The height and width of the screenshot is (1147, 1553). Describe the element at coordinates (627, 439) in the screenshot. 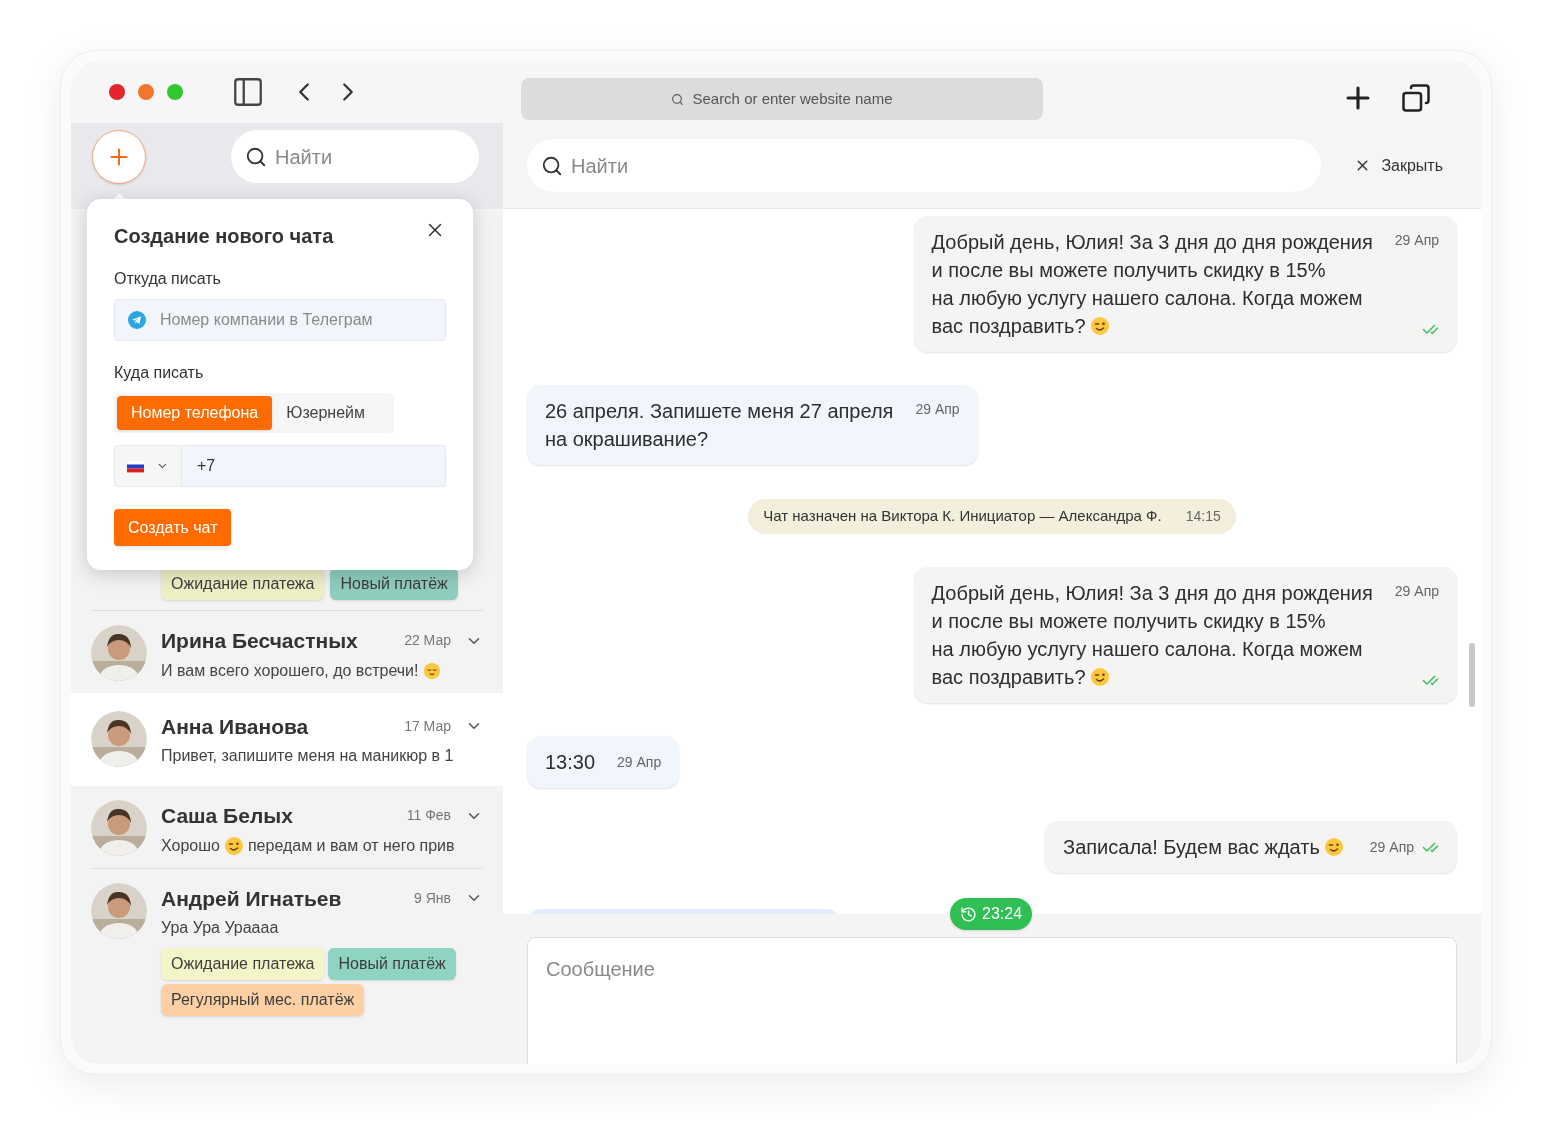

I see `message-text: на окрашивание?` at that location.